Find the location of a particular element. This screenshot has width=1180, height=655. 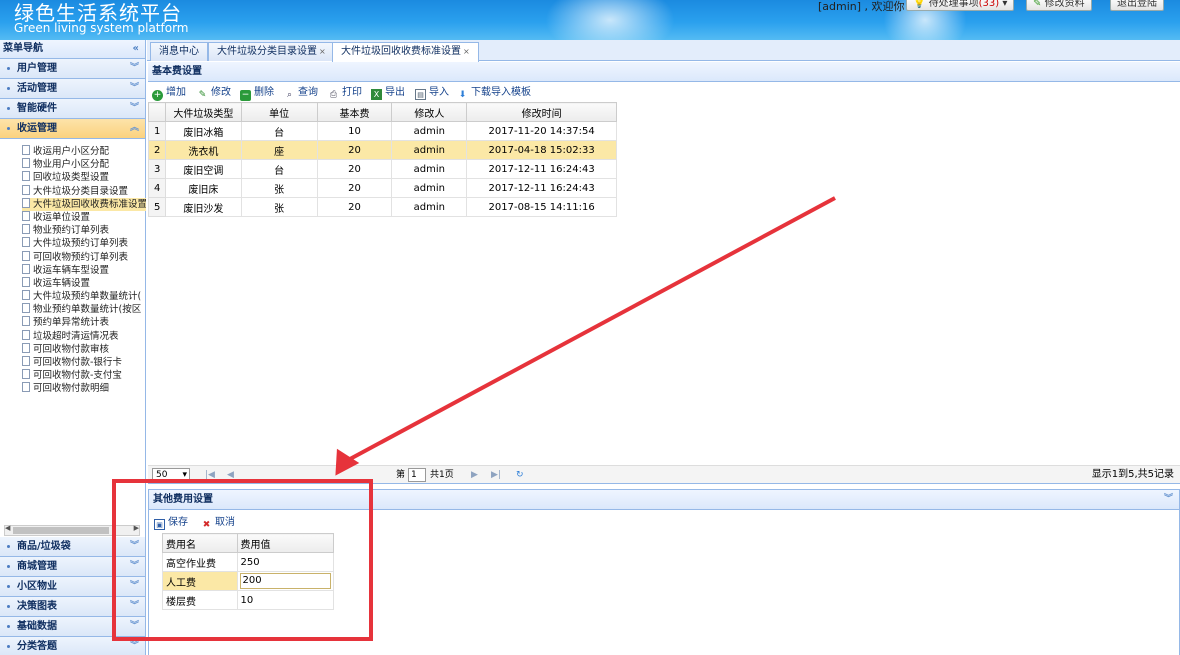

tab-message-center: 消息中心 is located at coordinates (179, 51).